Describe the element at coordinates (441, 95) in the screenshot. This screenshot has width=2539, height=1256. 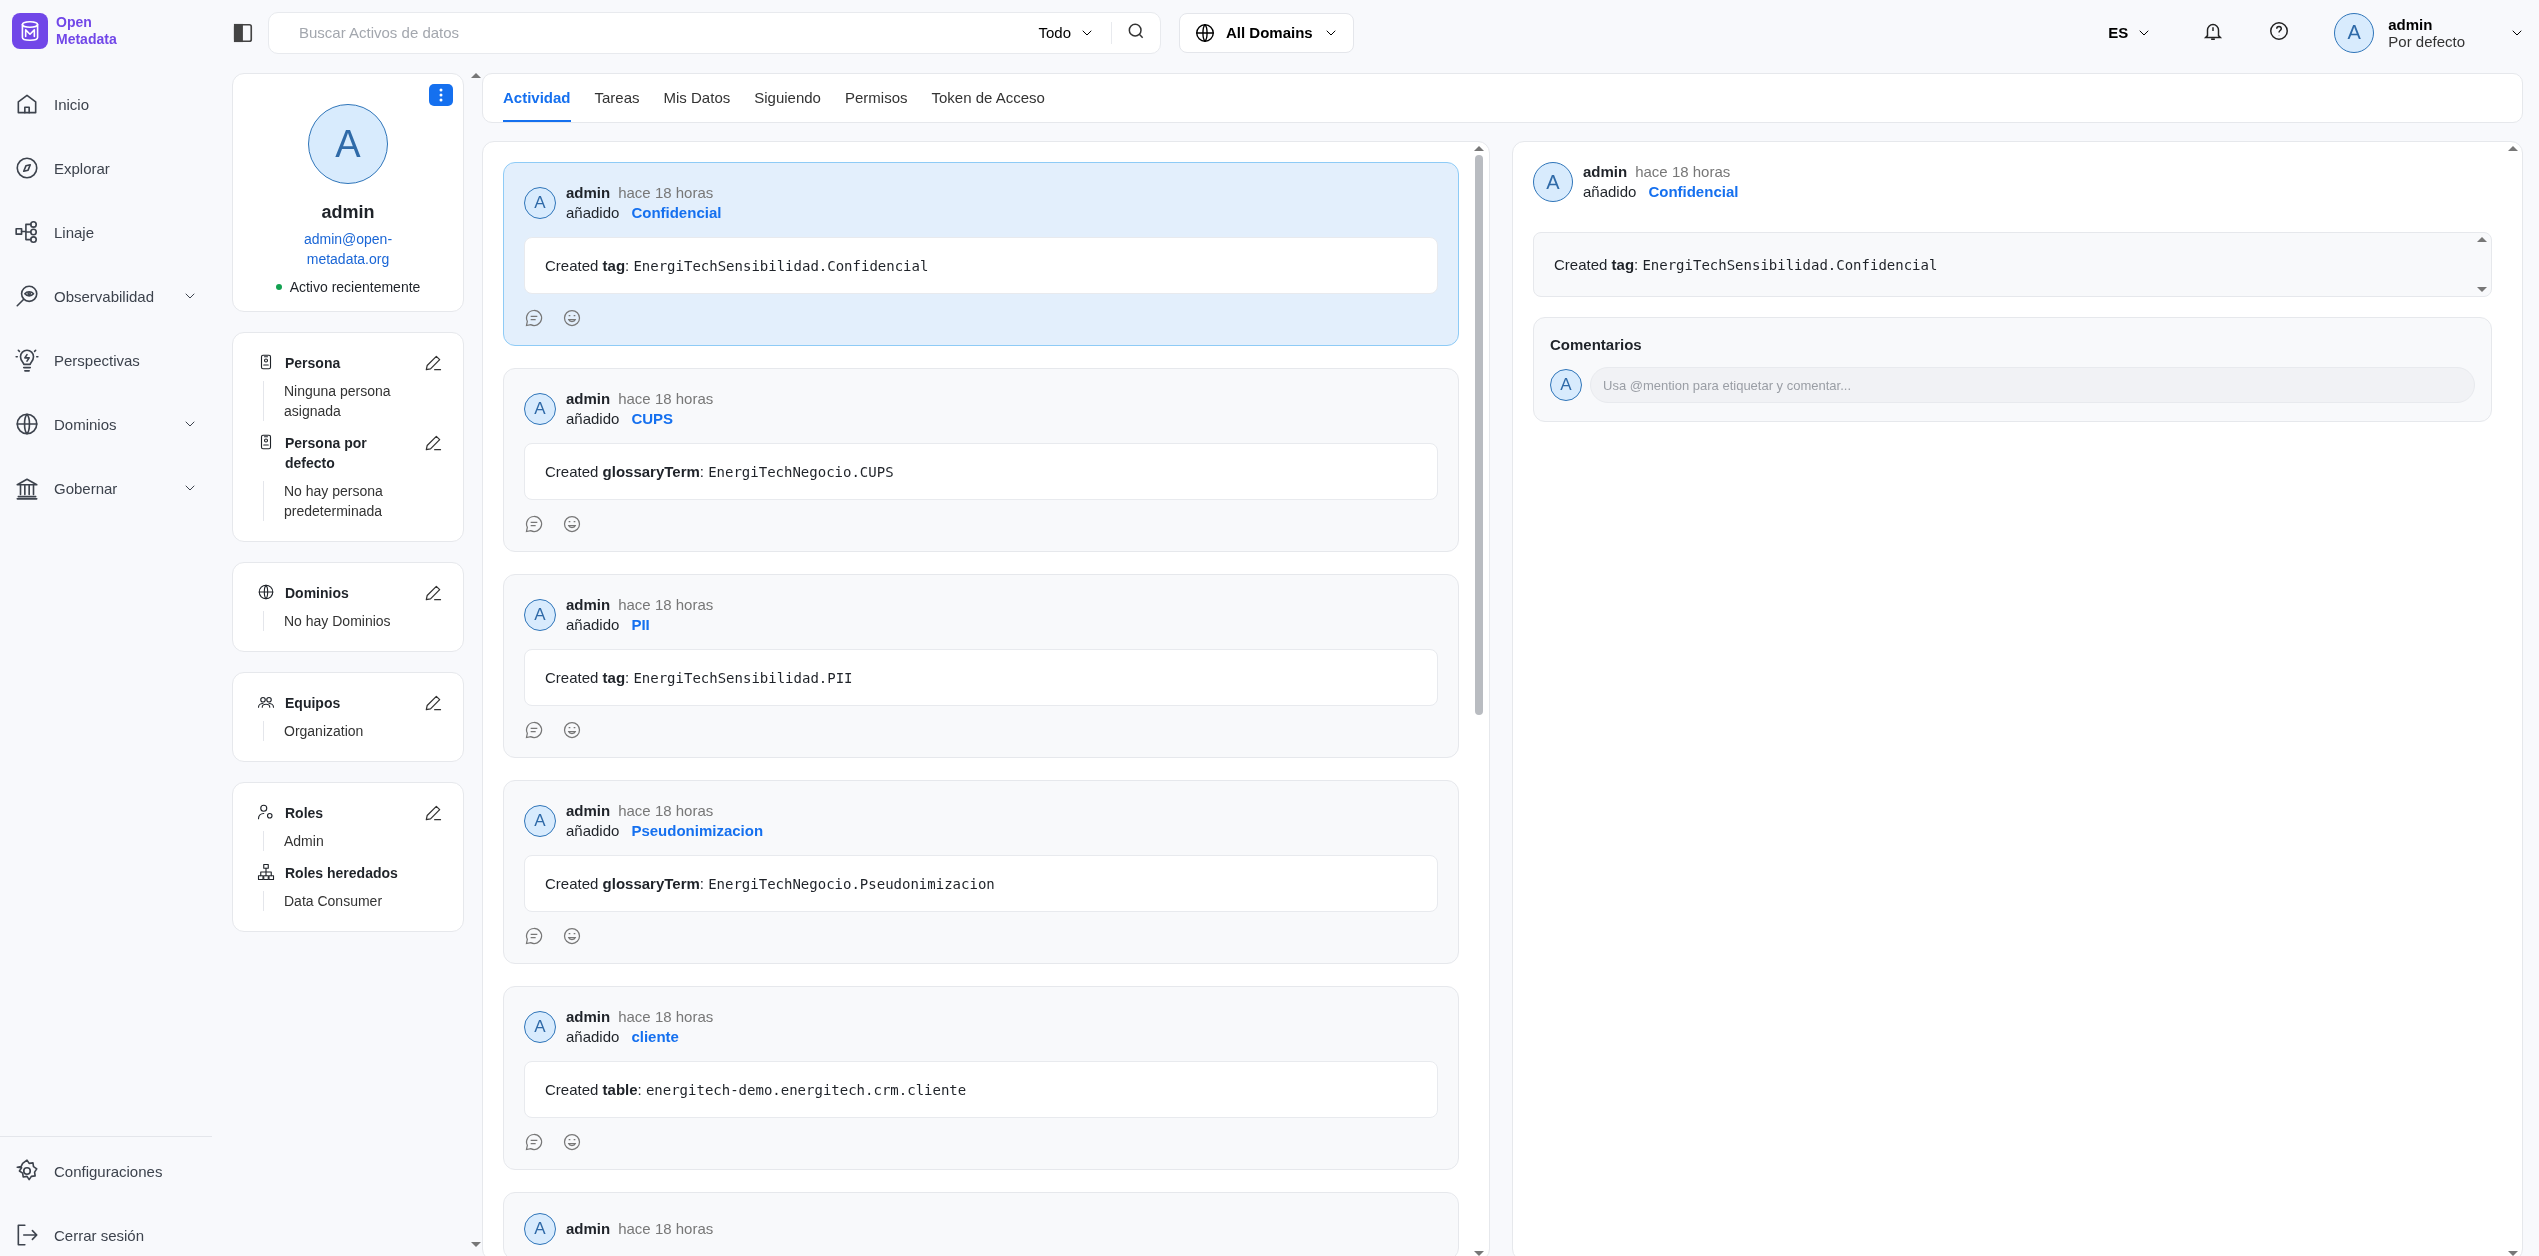
I see `more-options-icon` at that location.